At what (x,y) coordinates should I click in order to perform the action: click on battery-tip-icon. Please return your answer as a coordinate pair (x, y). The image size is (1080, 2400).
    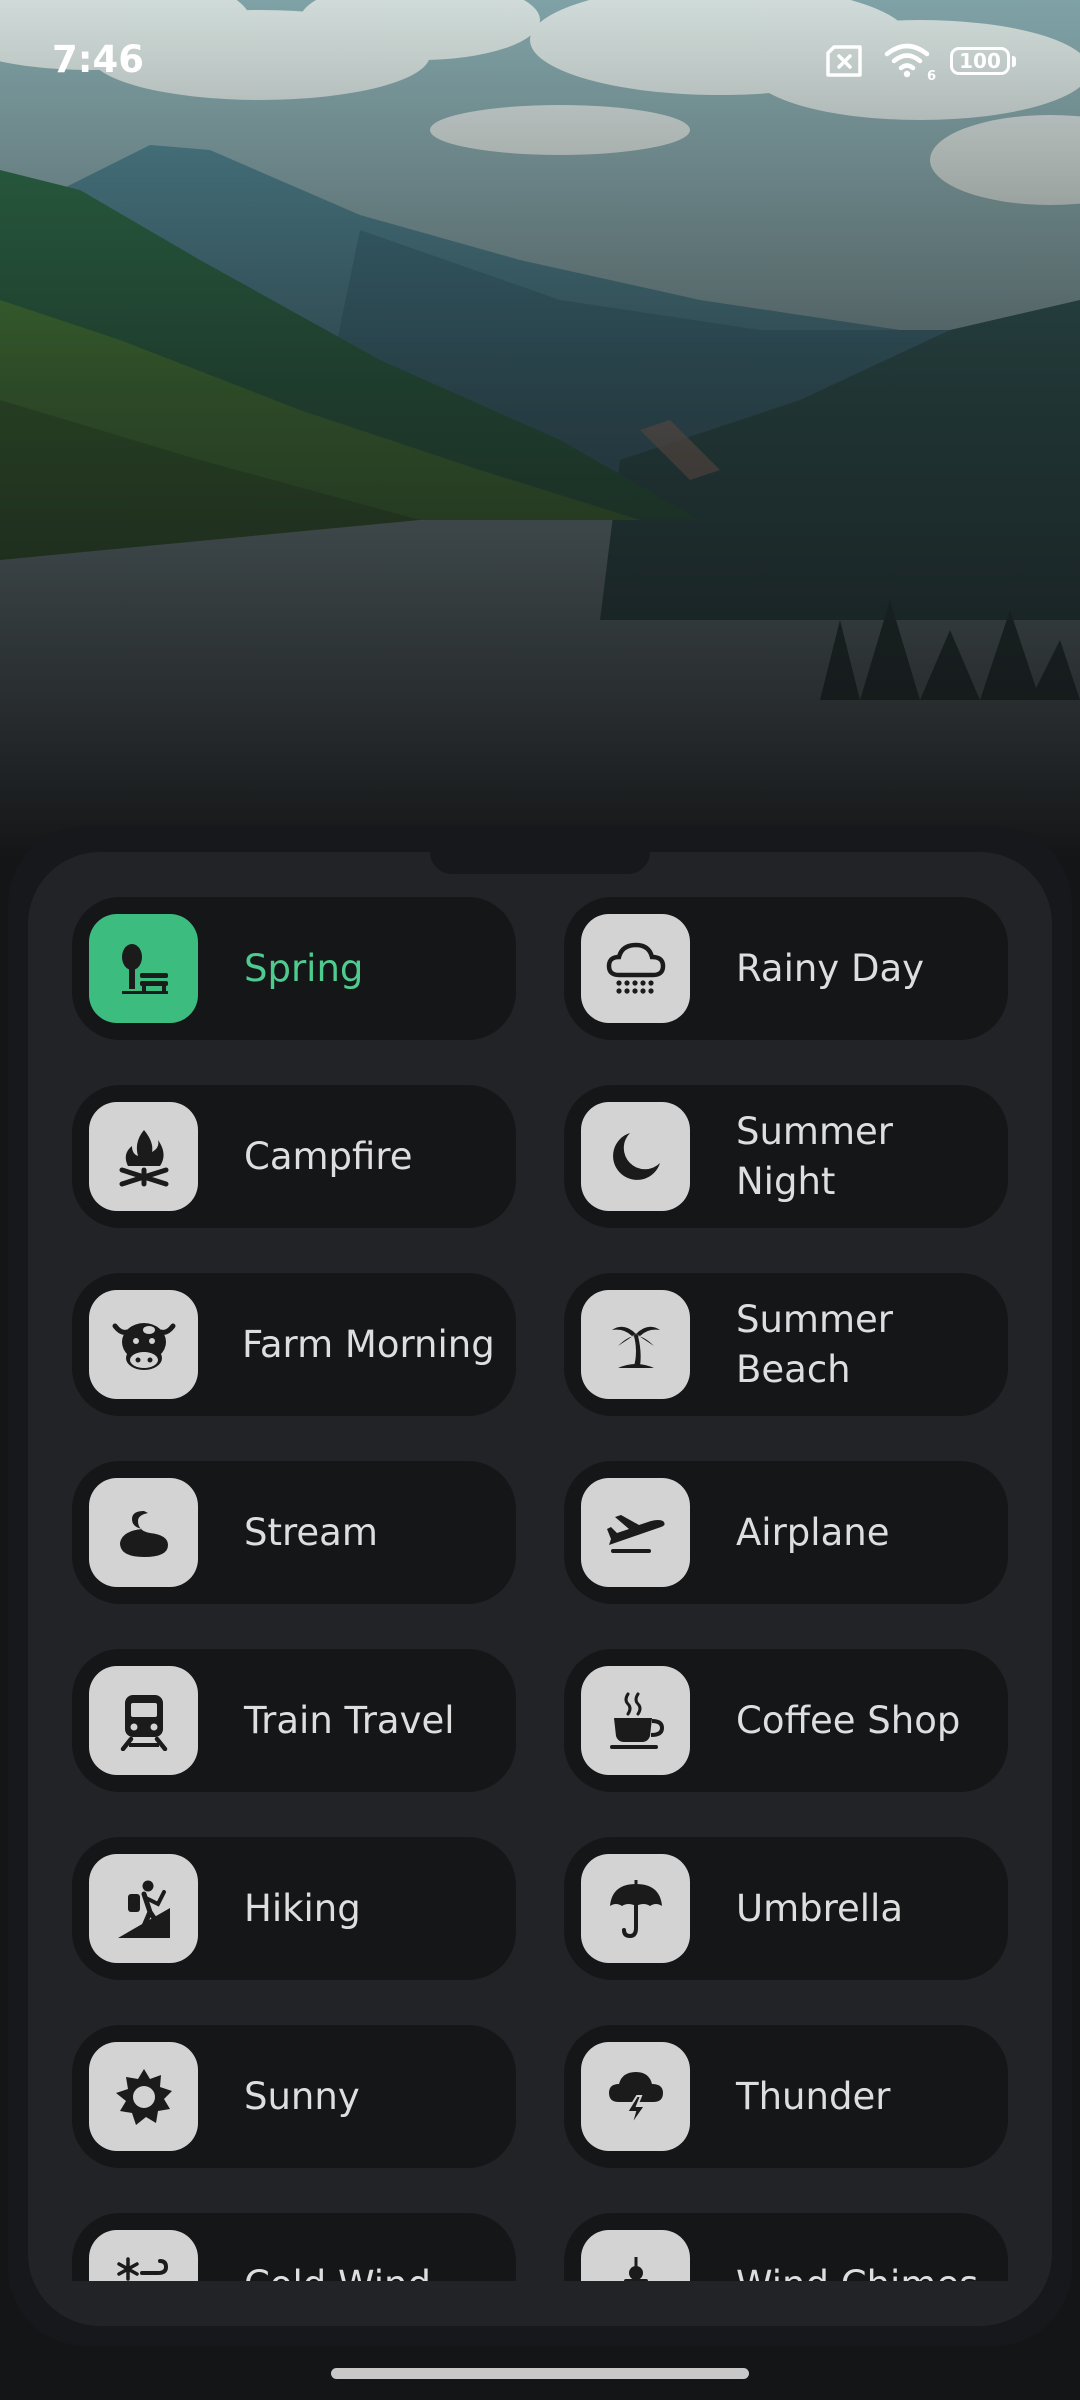
    Looking at the image, I should click on (1014, 61).